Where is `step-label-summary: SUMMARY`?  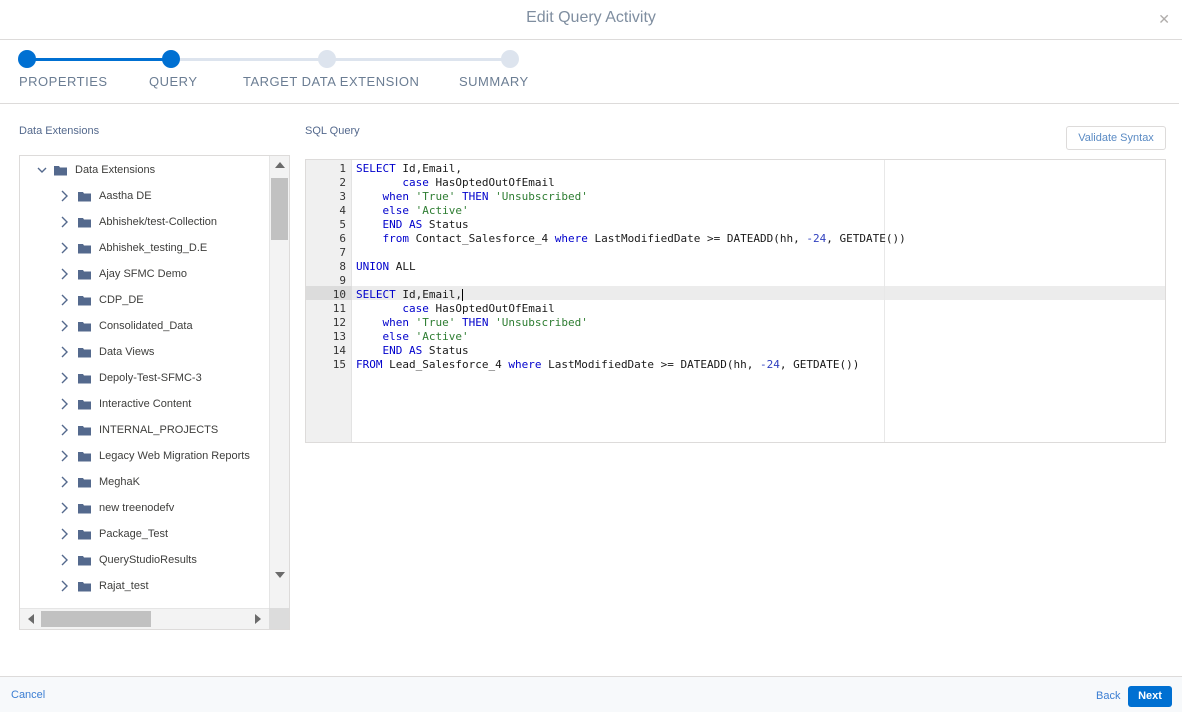 step-label-summary: SUMMARY is located at coordinates (494, 81).